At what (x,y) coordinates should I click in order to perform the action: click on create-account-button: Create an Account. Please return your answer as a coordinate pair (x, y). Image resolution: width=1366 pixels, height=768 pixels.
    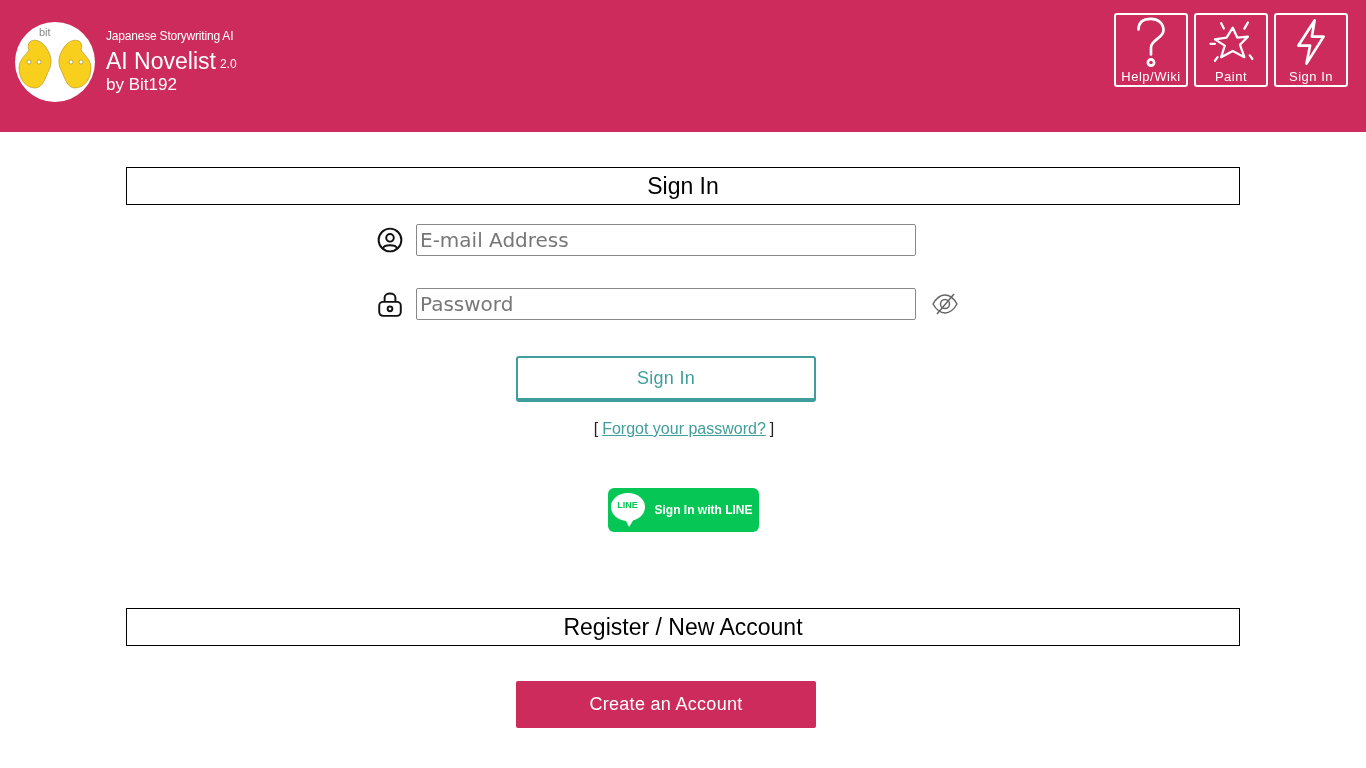
    Looking at the image, I should click on (666, 704).